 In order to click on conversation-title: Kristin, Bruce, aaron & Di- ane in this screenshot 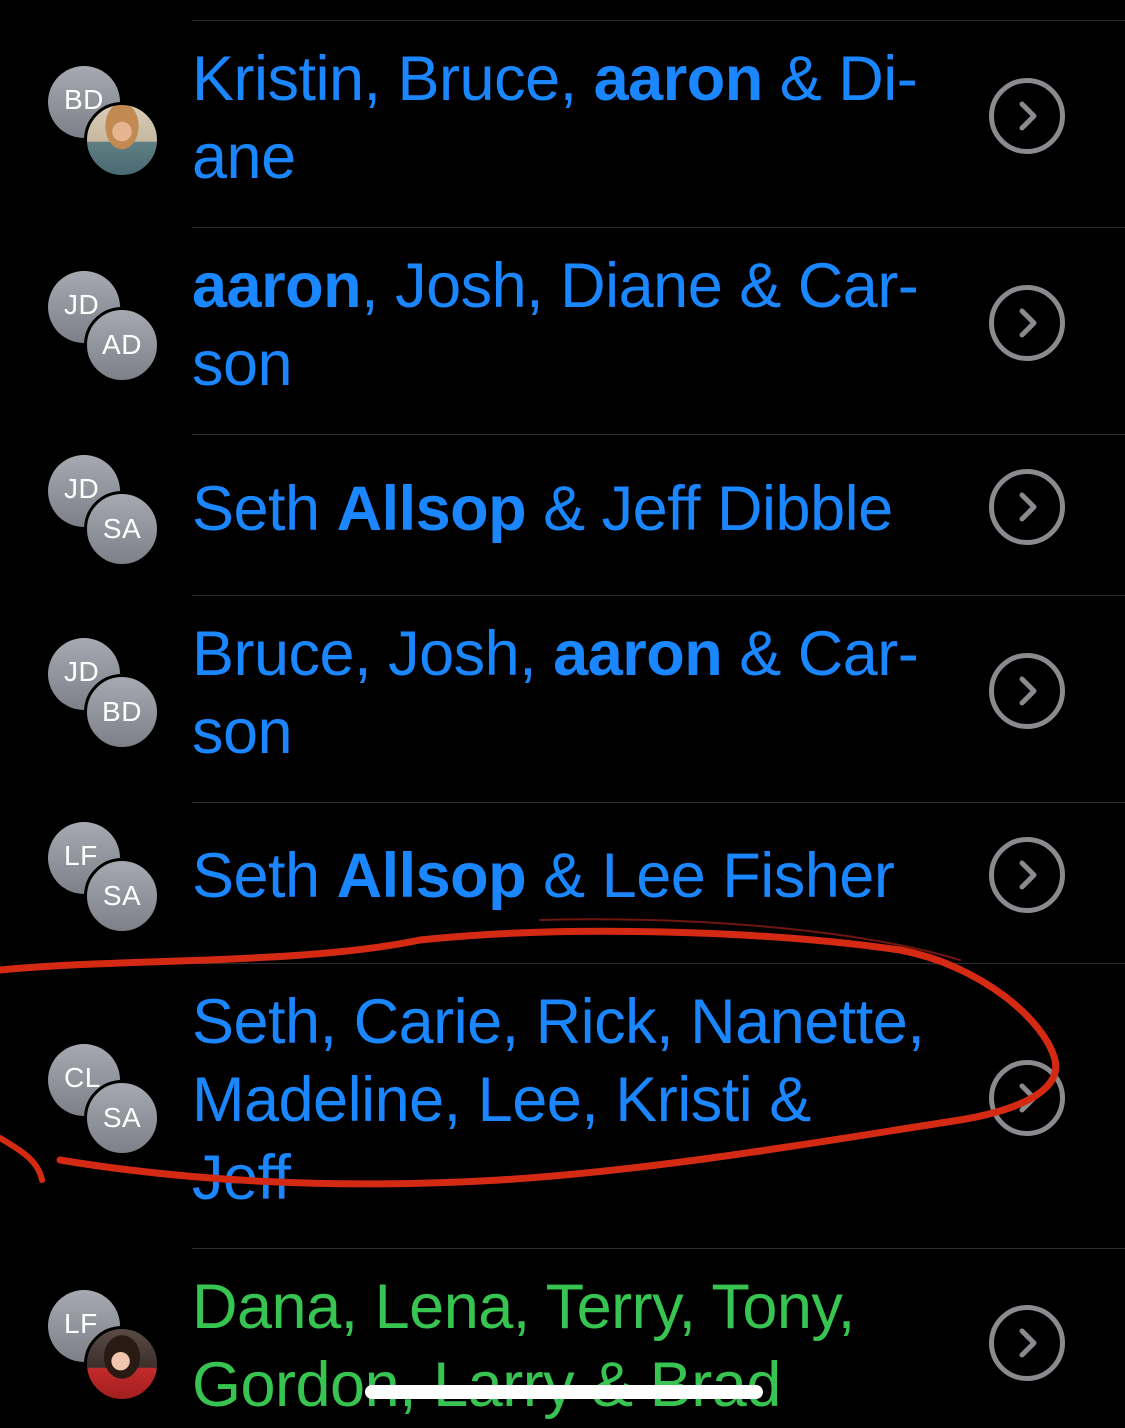, I will do `click(555, 118)`.